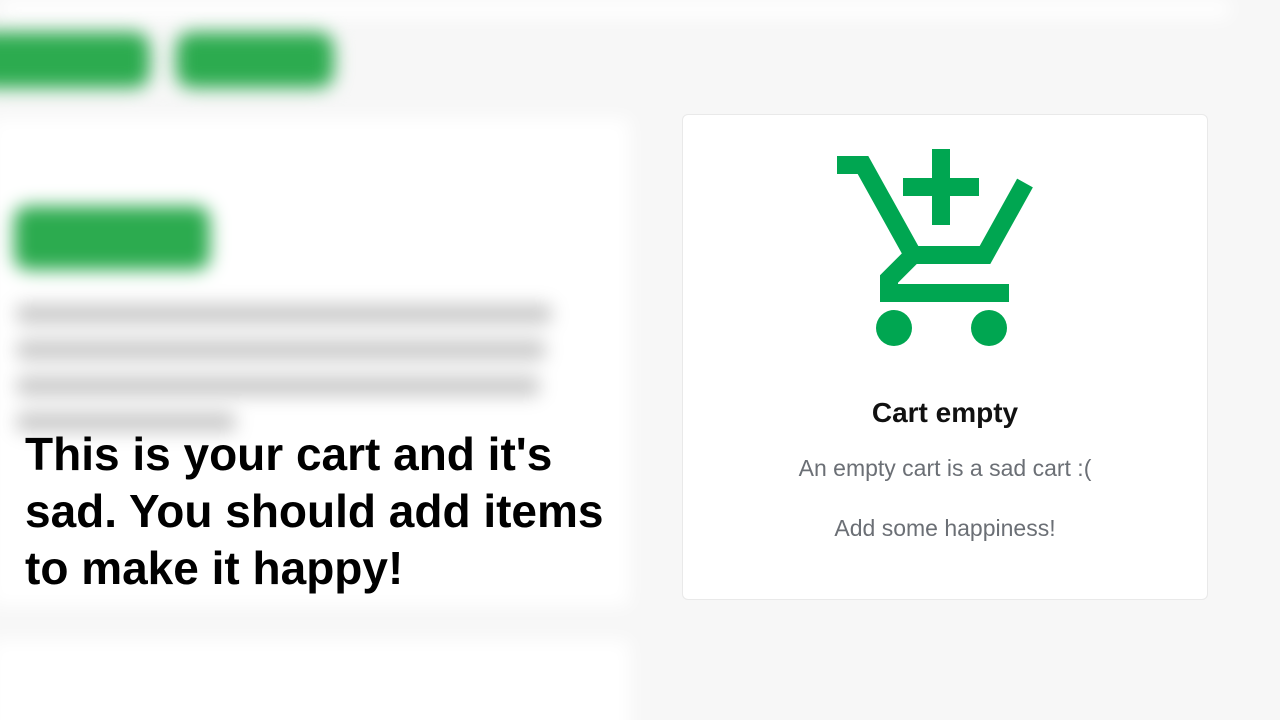 Image resolution: width=1280 pixels, height=720 pixels. What do you see at coordinates (945, 412) in the screenshot?
I see `cart-empty-title: Cart empty` at bounding box center [945, 412].